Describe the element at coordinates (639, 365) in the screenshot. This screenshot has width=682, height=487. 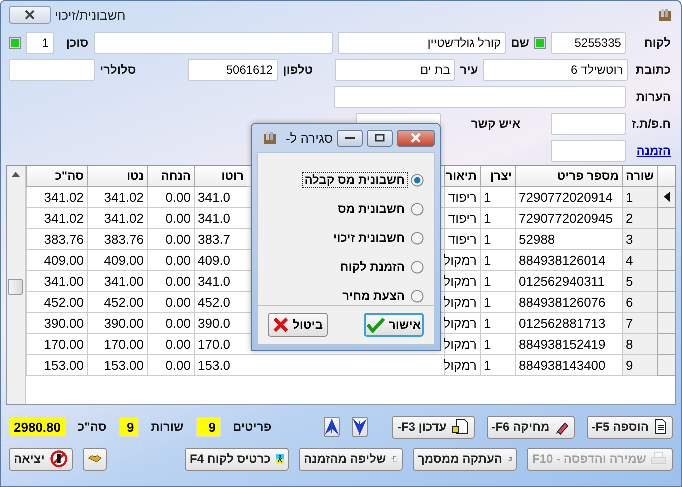
I see `table-cell: 9` at that location.